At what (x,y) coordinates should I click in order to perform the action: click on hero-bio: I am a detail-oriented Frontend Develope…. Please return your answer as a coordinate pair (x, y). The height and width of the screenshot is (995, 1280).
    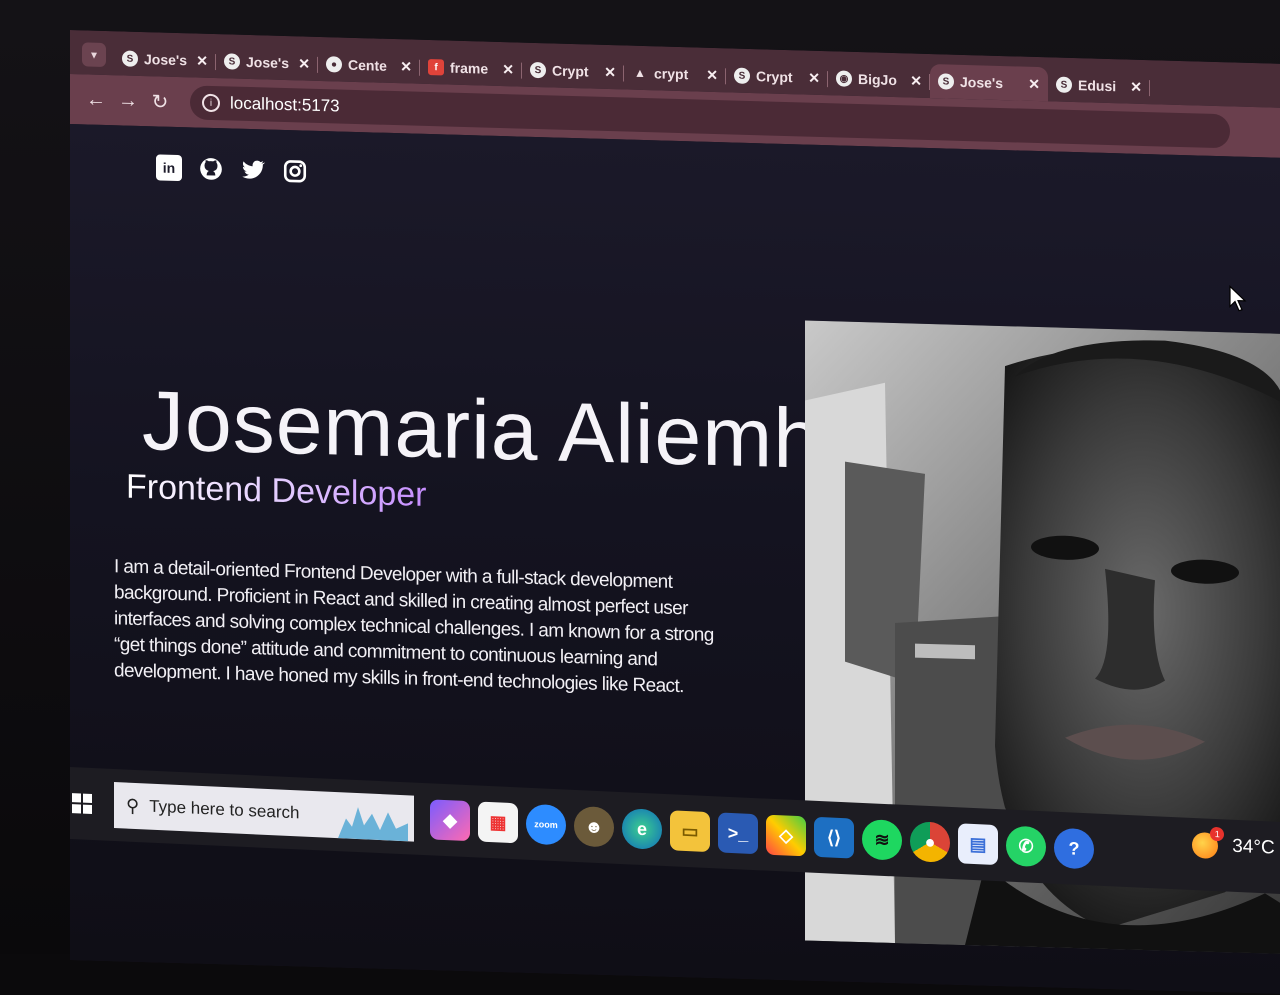
    Looking at the image, I should click on (414, 627).